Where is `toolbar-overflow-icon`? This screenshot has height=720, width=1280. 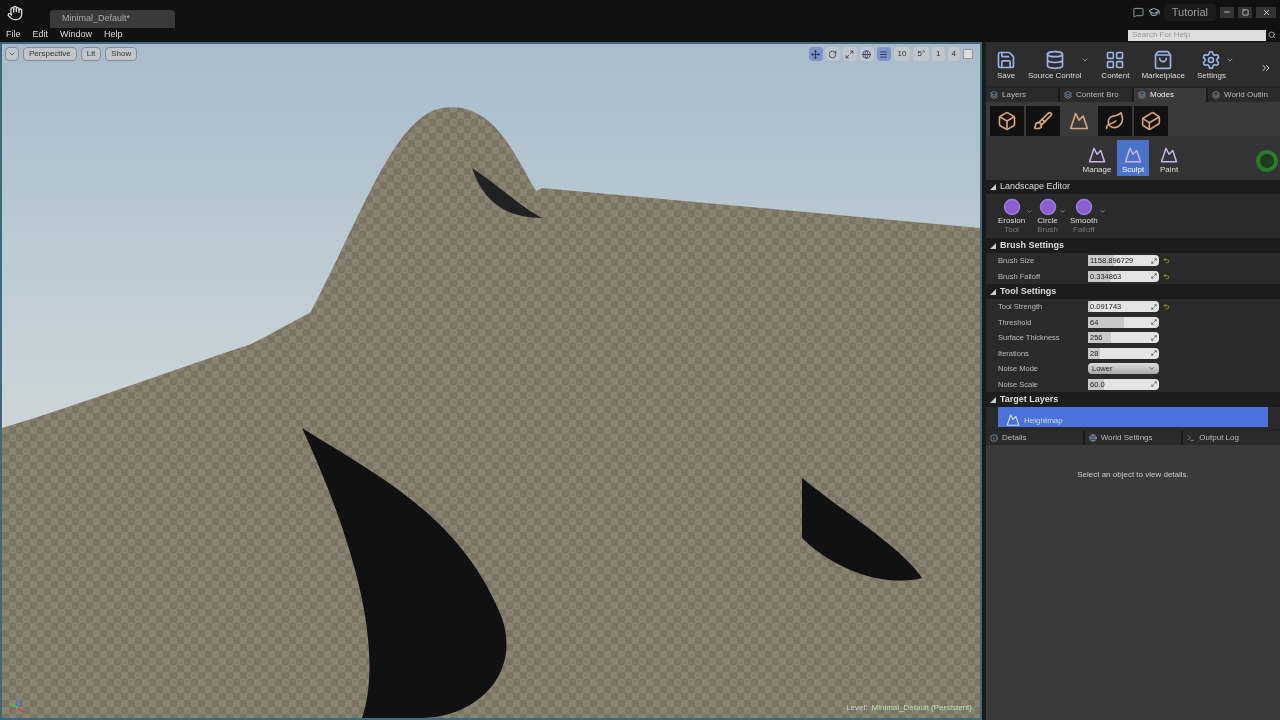
toolbar-overflow-icon is located at coordinates (1266, 68).